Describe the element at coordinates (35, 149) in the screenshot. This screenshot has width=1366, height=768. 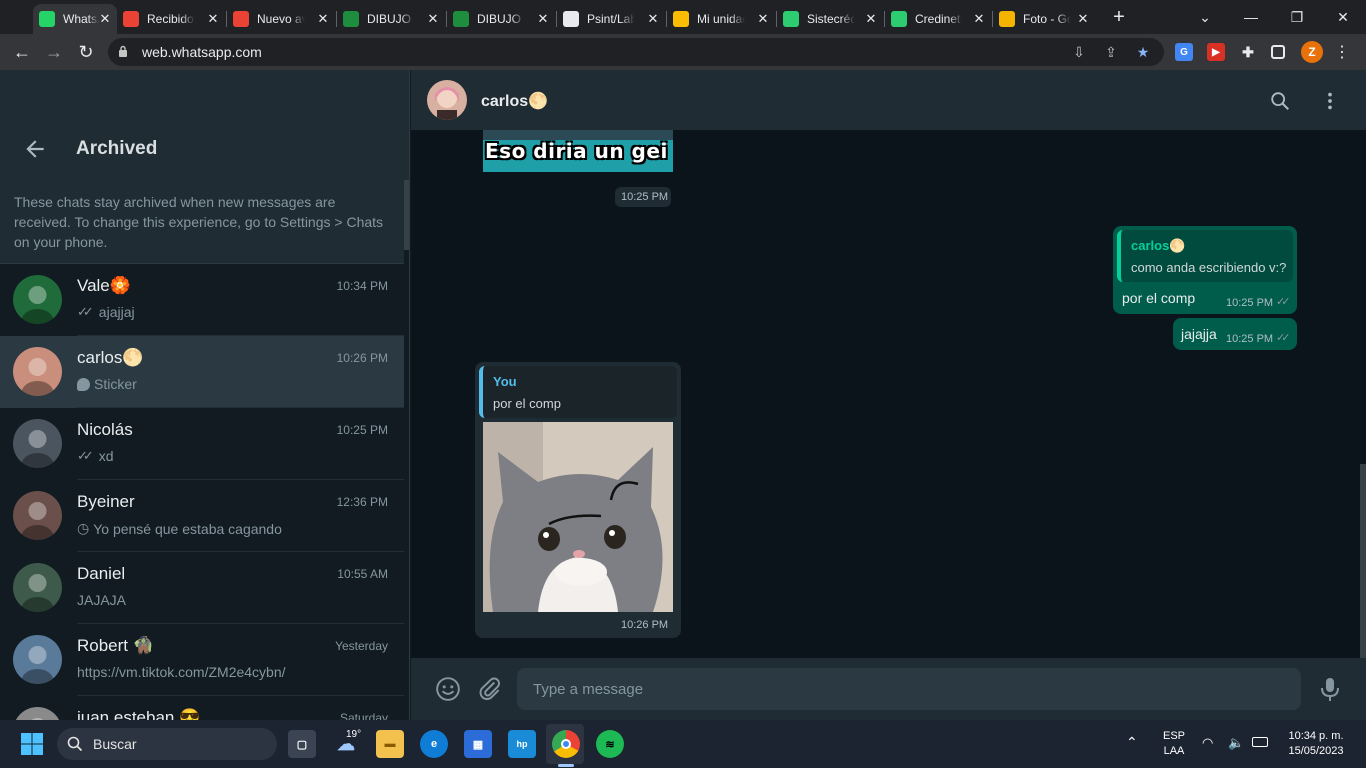
I see `back-arrow-icon` at that location.